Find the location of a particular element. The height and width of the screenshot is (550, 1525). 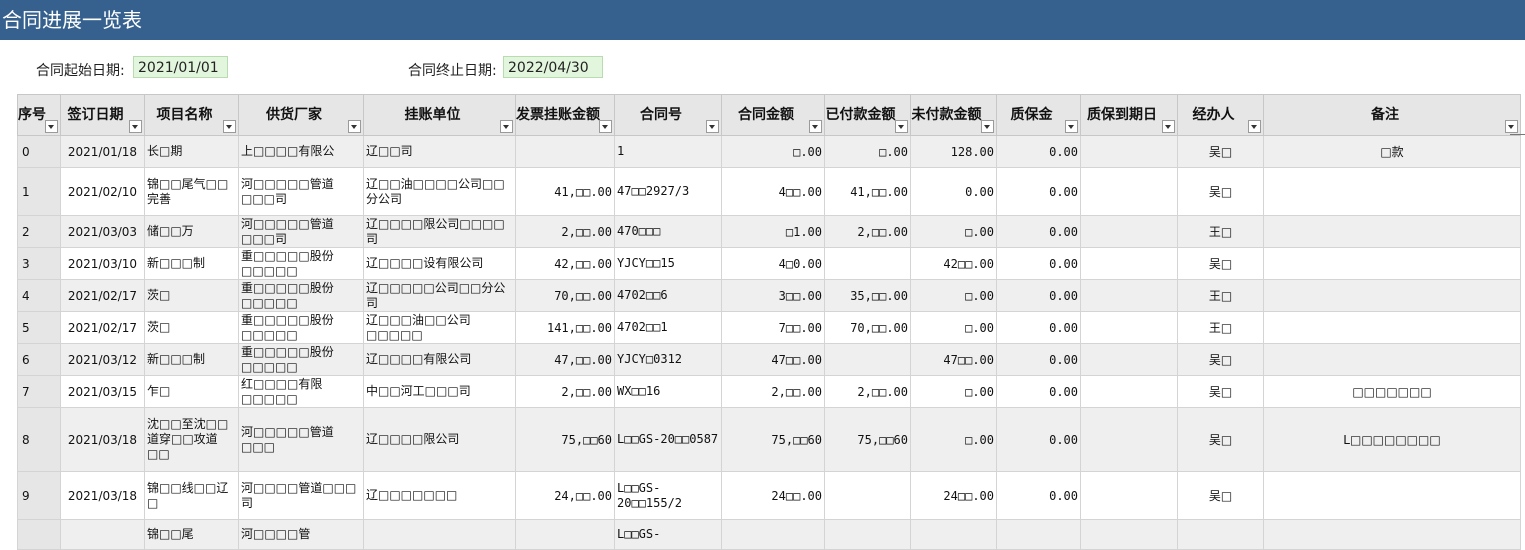

table-cell: 141,□□.00 is located at coordinates (565, 327).